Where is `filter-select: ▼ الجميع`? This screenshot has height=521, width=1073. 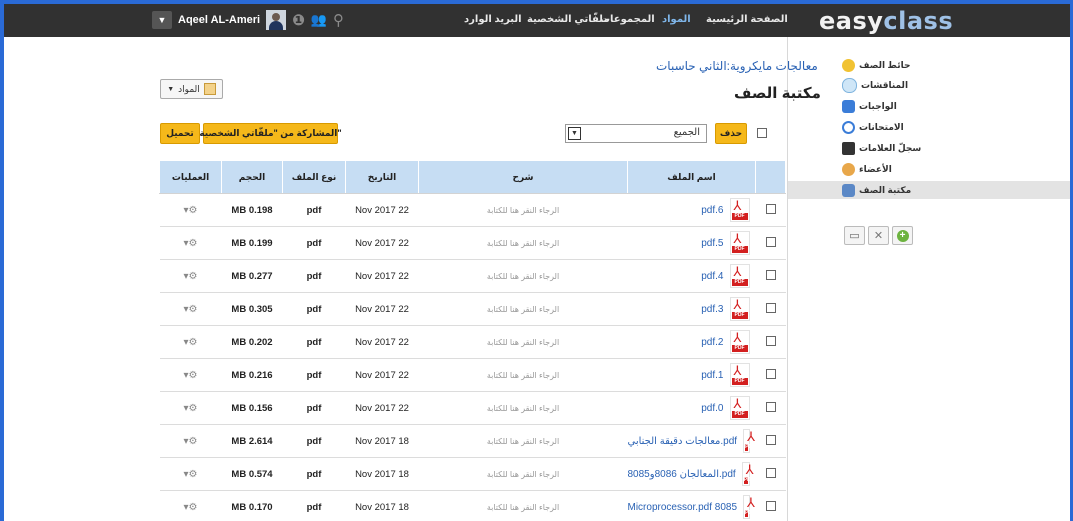 filter-select: ▼ الجميع is located at coordinates (636, 133).